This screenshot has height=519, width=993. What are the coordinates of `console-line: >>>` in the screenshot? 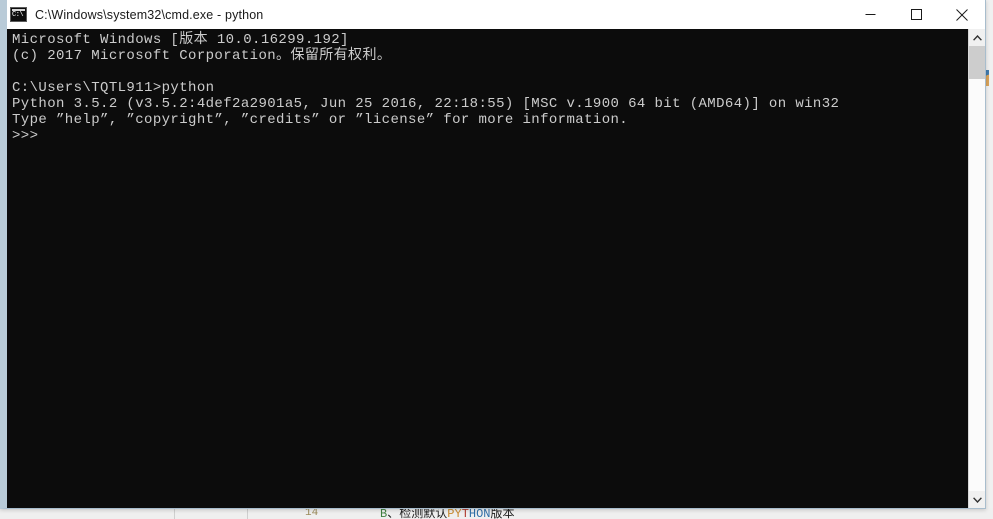 It's located at (25, 136).